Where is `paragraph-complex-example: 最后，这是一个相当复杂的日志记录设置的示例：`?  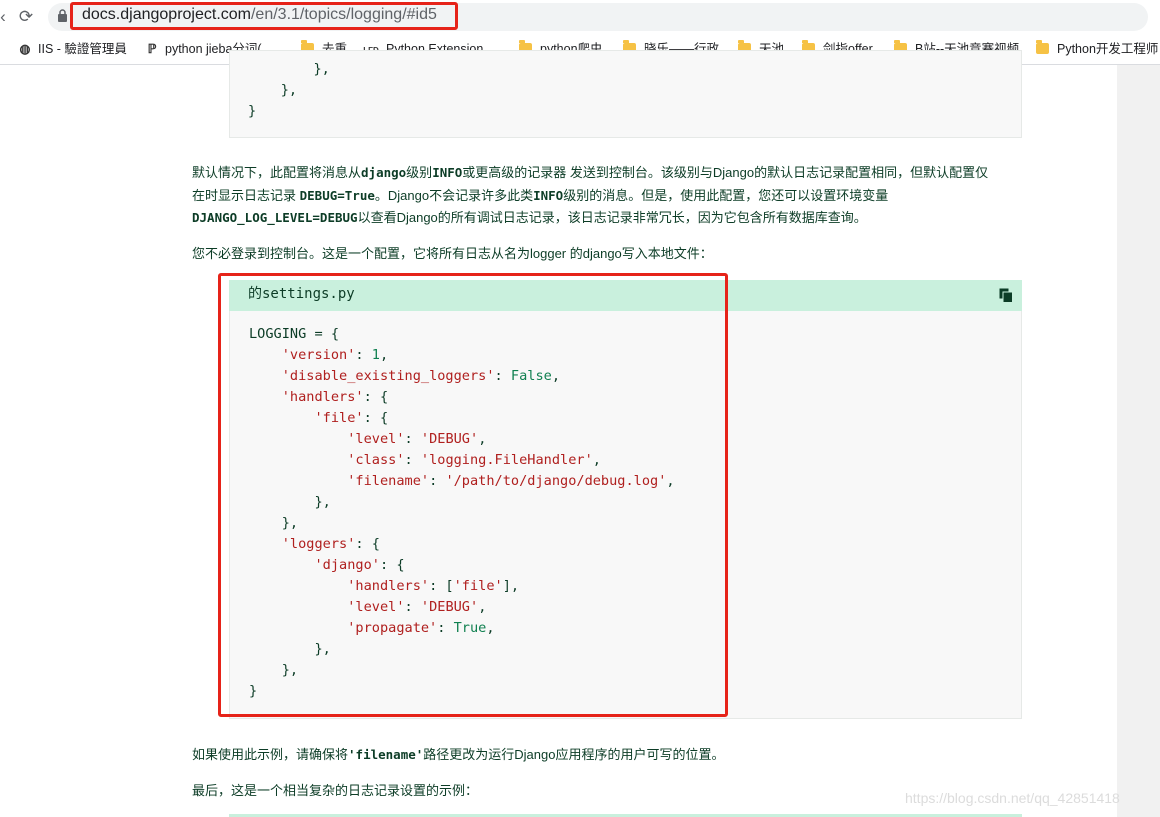 paragraph-complex-example: 最后，这是一个相当复杂的日志记录设置的示例： is located at coordinates (335, 790).